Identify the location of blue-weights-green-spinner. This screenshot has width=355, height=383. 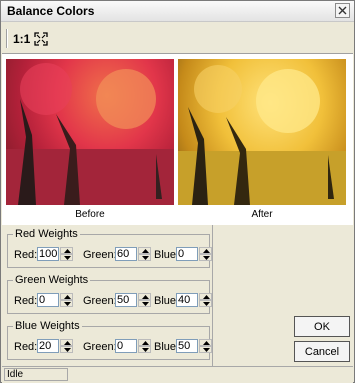
(133, 346).